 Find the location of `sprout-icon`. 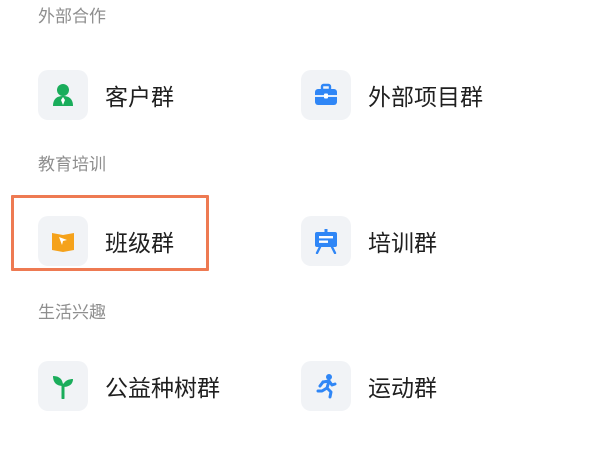

sprout-icon is located at coordinates (63, 387).